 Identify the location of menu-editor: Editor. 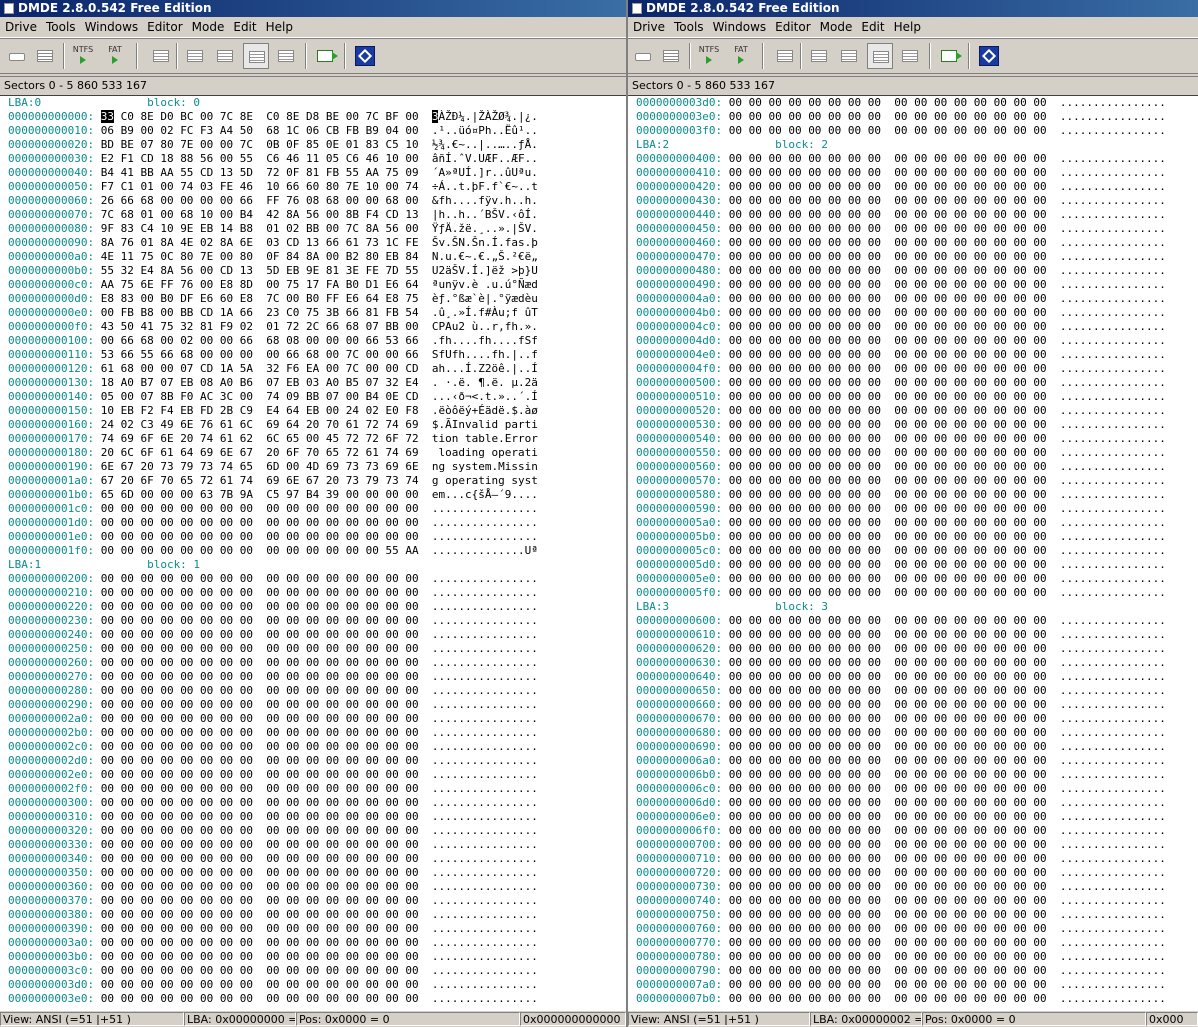
(165, 27).